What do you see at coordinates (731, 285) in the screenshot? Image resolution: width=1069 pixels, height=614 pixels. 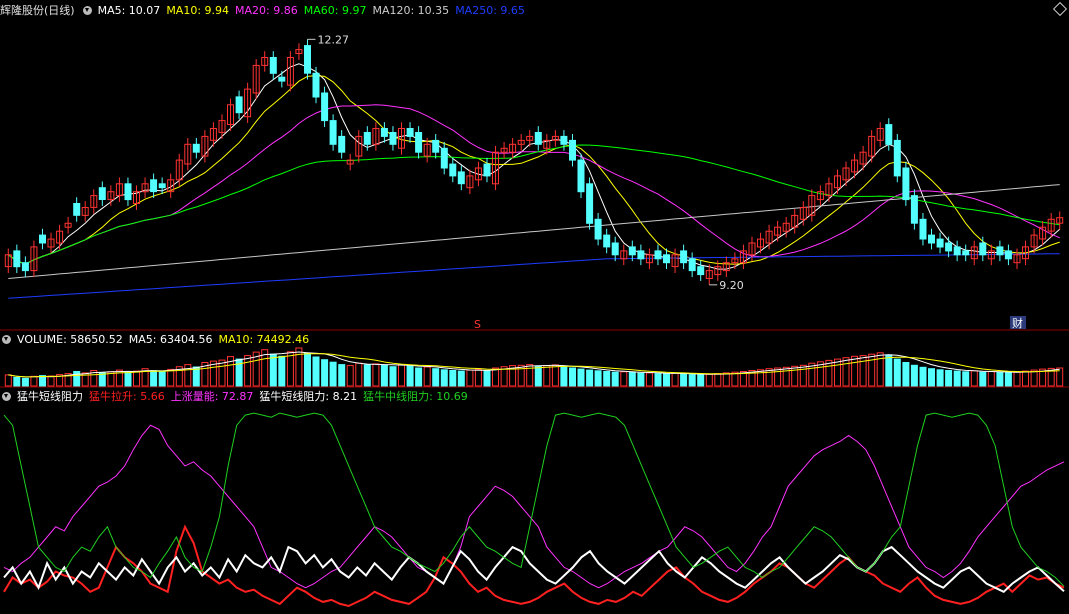 I see `low-label: 9.20` at bounding box center [731, 285].